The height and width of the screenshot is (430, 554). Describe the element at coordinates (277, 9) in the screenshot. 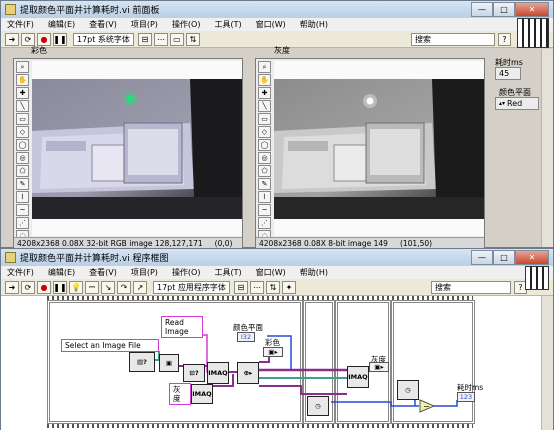

I see `front-panel-titlebar: 提取颜色平面并计算耗时.vi 前面板 — □ ✕` at that location.